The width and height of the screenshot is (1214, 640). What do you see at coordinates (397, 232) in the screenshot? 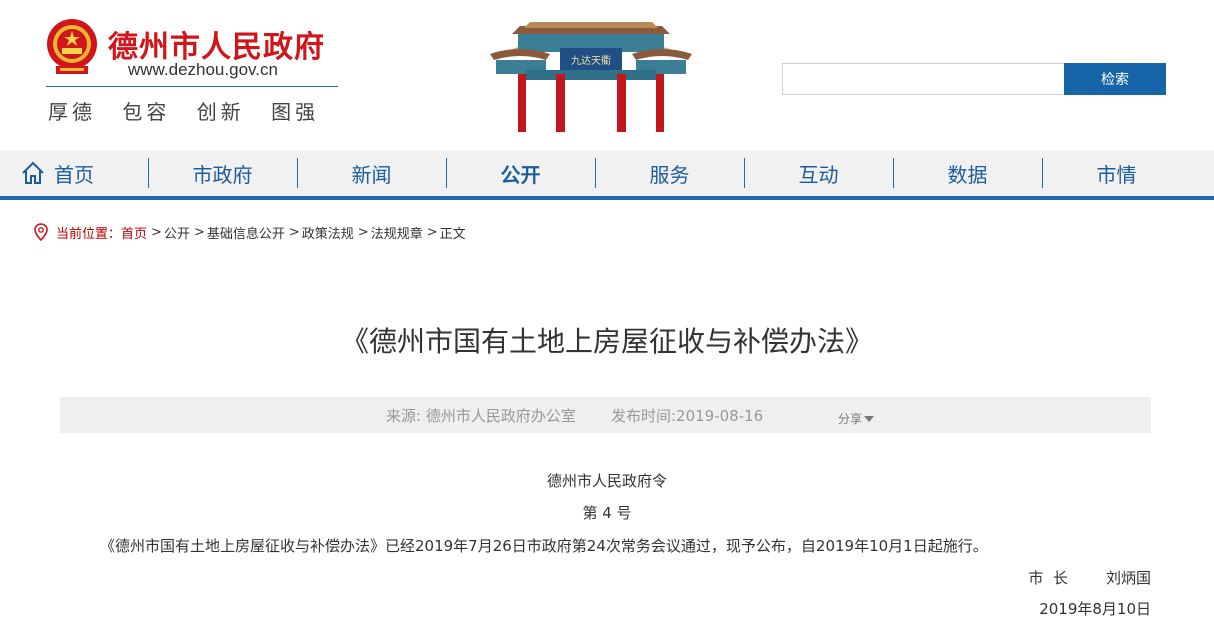
I see `breadcrumb-item-regulations: 法规规章` at bounding box center [397, 232].